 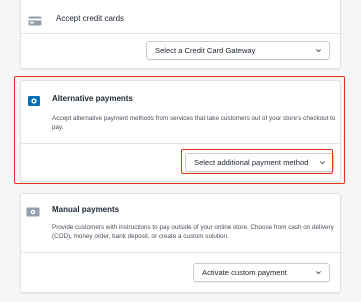 What do you see at coordinates (92, 98) in the screenshot?
I see `alternative-payments-title: Alternative payments` at bounding box center [92, 98].